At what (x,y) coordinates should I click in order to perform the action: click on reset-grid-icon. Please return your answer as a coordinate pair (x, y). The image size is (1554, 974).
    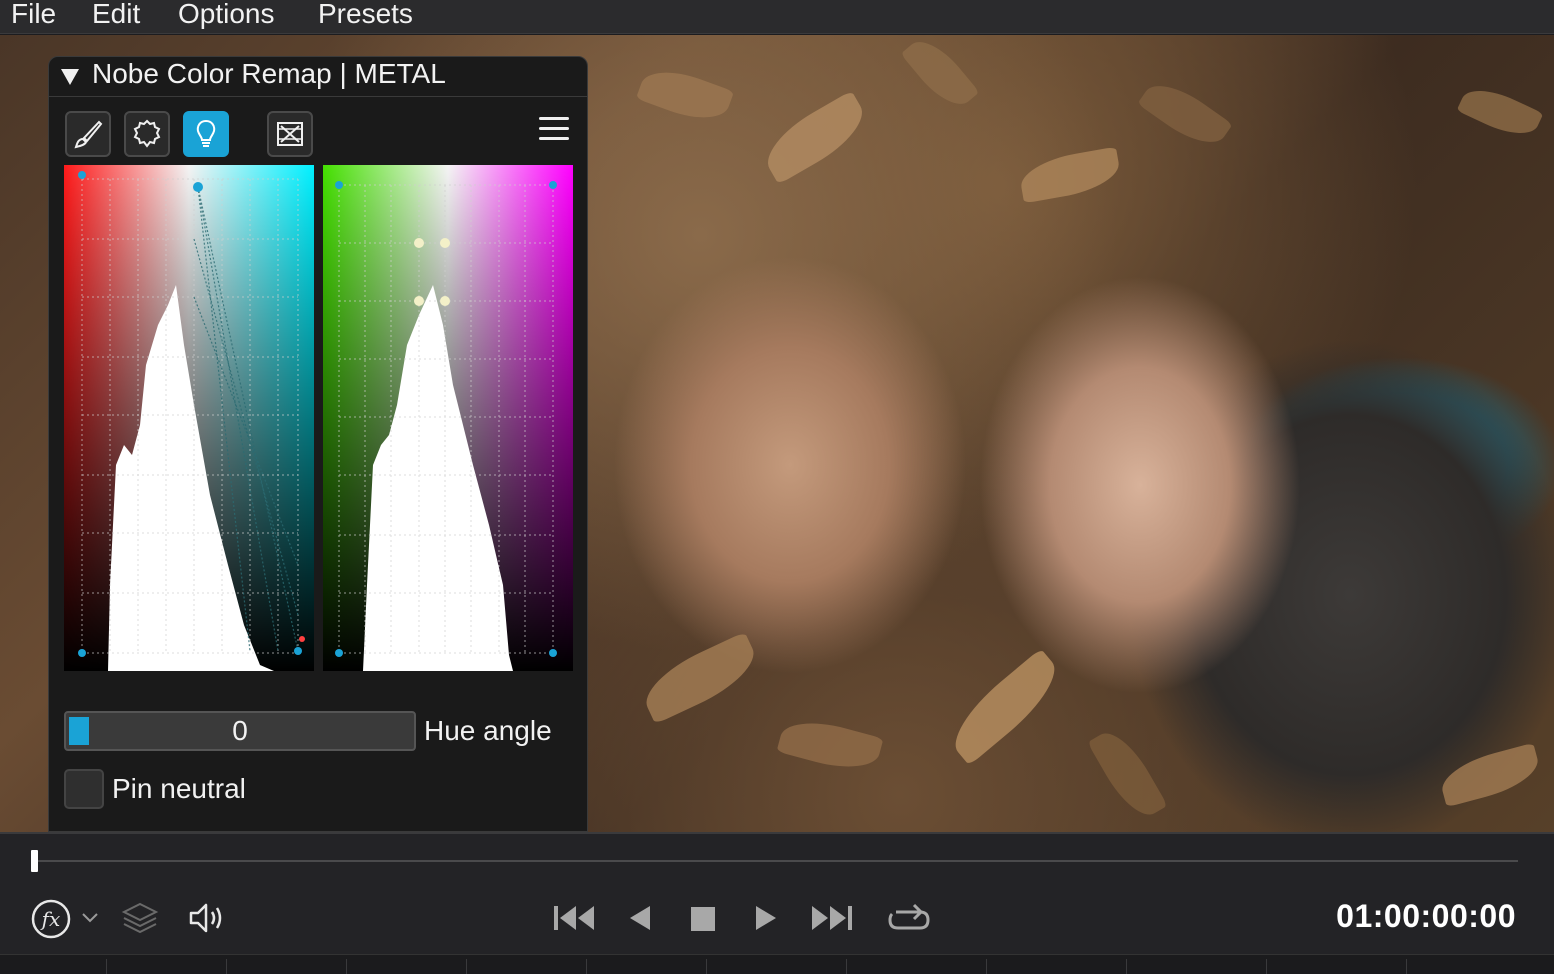
    Looking at the image, I should click on (290, 134).